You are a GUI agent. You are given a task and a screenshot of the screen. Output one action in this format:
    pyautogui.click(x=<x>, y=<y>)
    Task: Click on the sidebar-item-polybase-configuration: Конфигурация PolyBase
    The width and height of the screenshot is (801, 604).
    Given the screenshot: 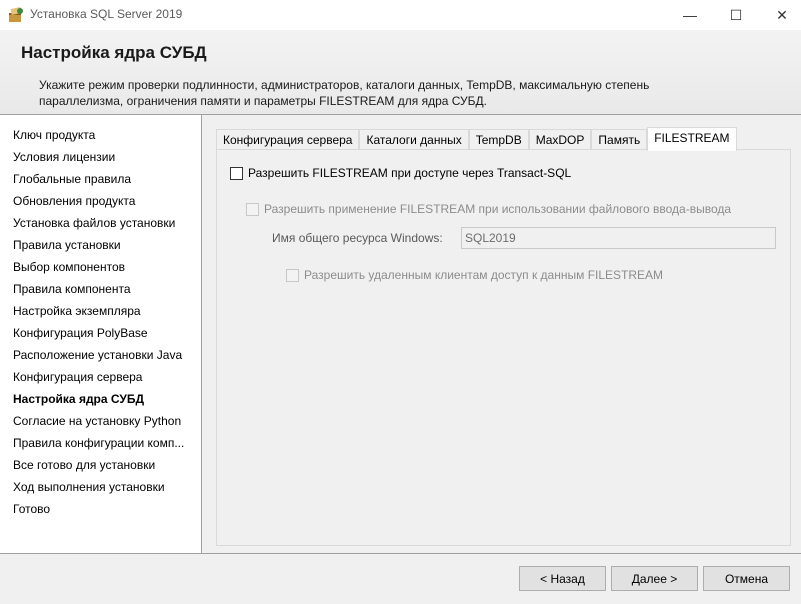 What is the action you would take?
    pyautogui.click(x=80, y=333)
    